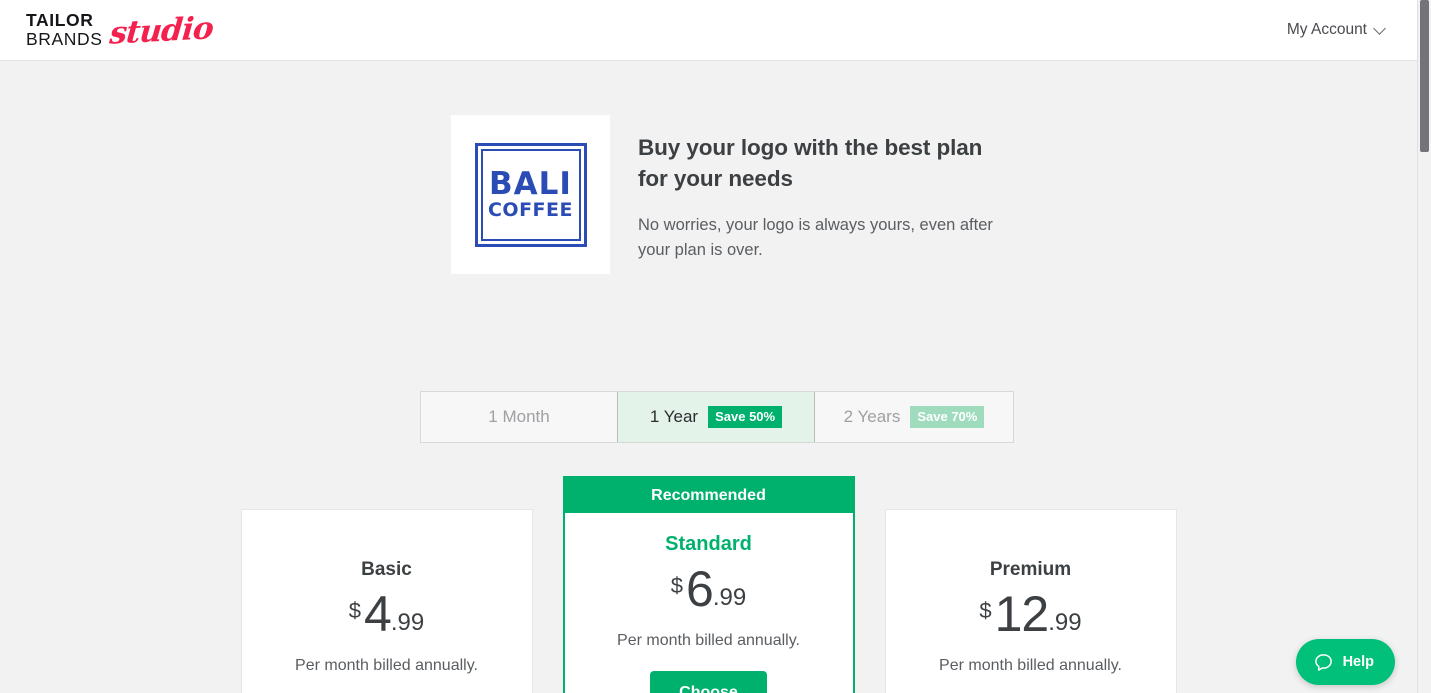 This screenshot has height=693, width=1431. I want to click on period-option-1-year: 1 Year Save 50%, so click(716, 417).